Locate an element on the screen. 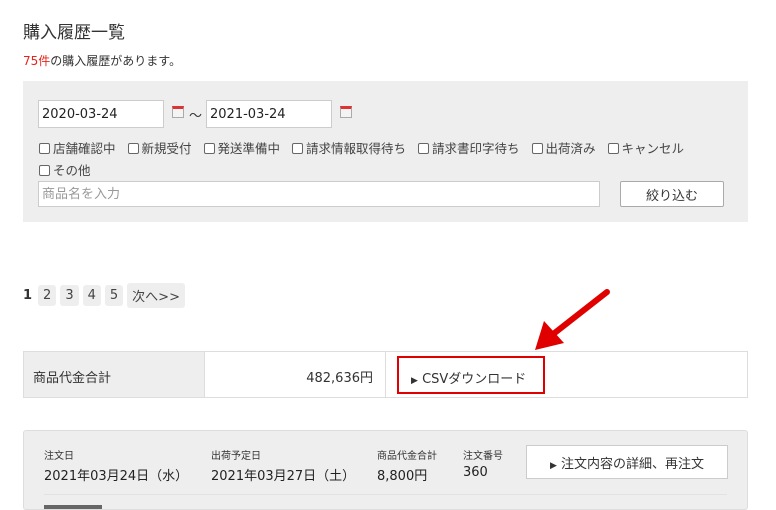 The image size is (776, 510). status-checkbox: 店舗確認中 is located at coordinates (77, 148).